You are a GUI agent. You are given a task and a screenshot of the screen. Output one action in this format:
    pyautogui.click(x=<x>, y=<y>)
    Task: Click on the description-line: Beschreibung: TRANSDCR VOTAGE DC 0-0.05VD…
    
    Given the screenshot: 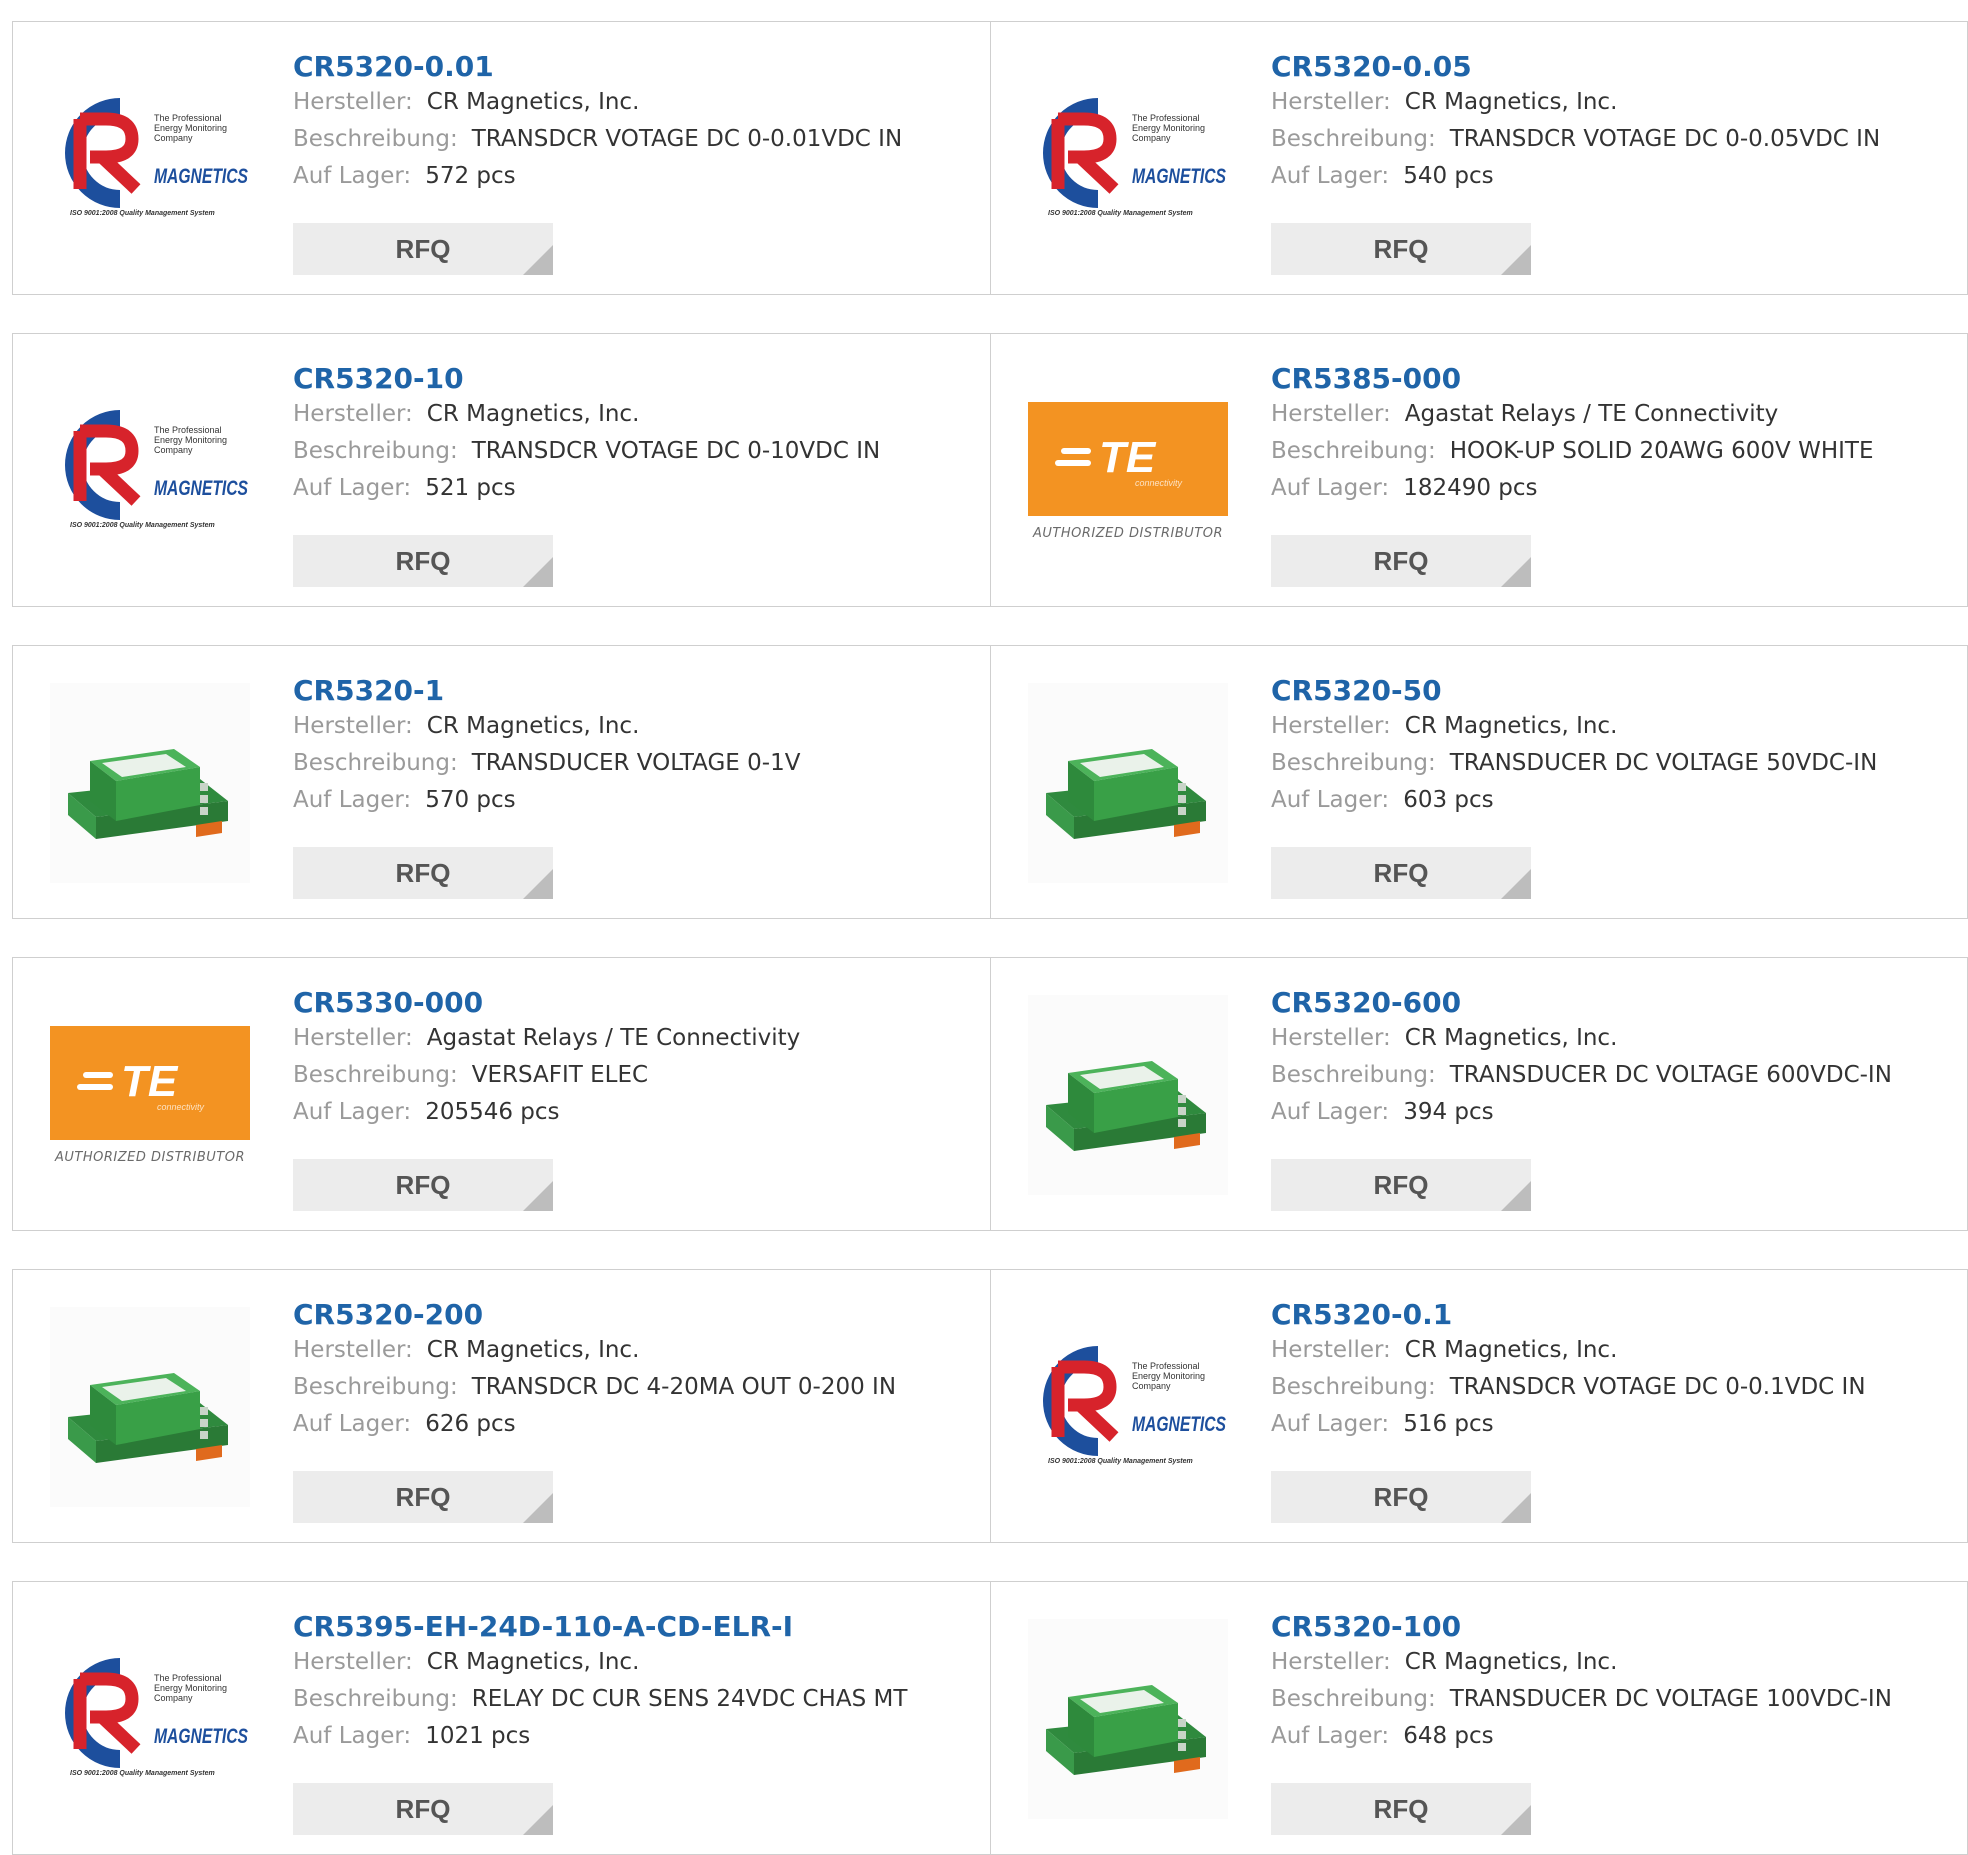 What is the action you would take?
    pyautogui.click(x=1609, y=139)
    